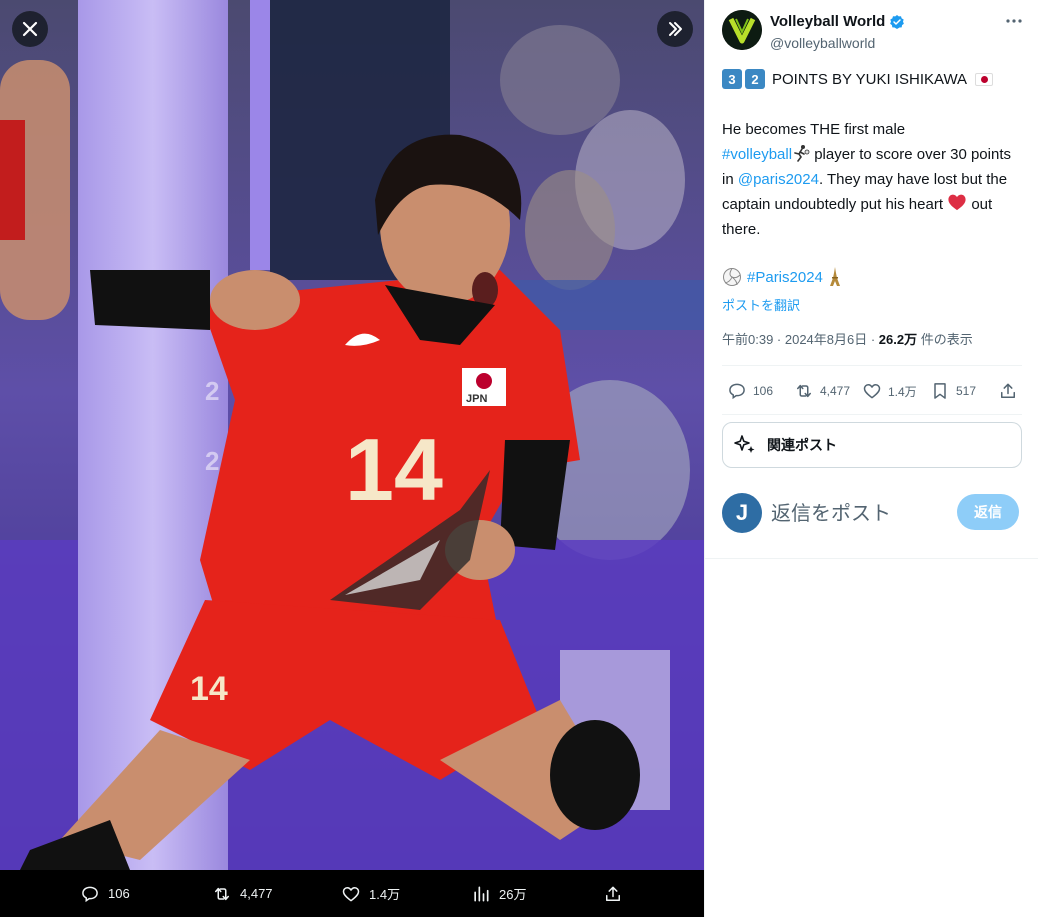 This screenshot has height=917, width=1038. Describe the element at coordinates (828, 21) in the screenshot. I see `author-name-text: Volleyball World` at that location.